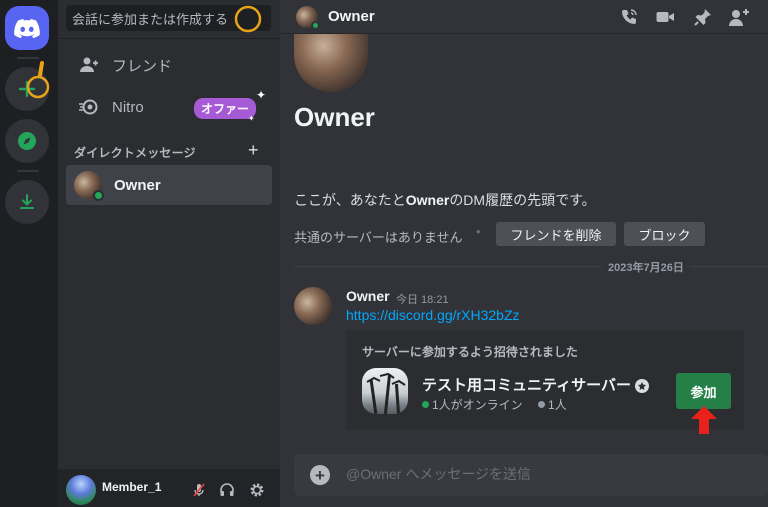 The image size is (768, 507). What do you see at coordinates (522, 200) in the screenshot?
I see `intro-suffix: のDM履歴の先頭です。` at bounding box center [522, 200].